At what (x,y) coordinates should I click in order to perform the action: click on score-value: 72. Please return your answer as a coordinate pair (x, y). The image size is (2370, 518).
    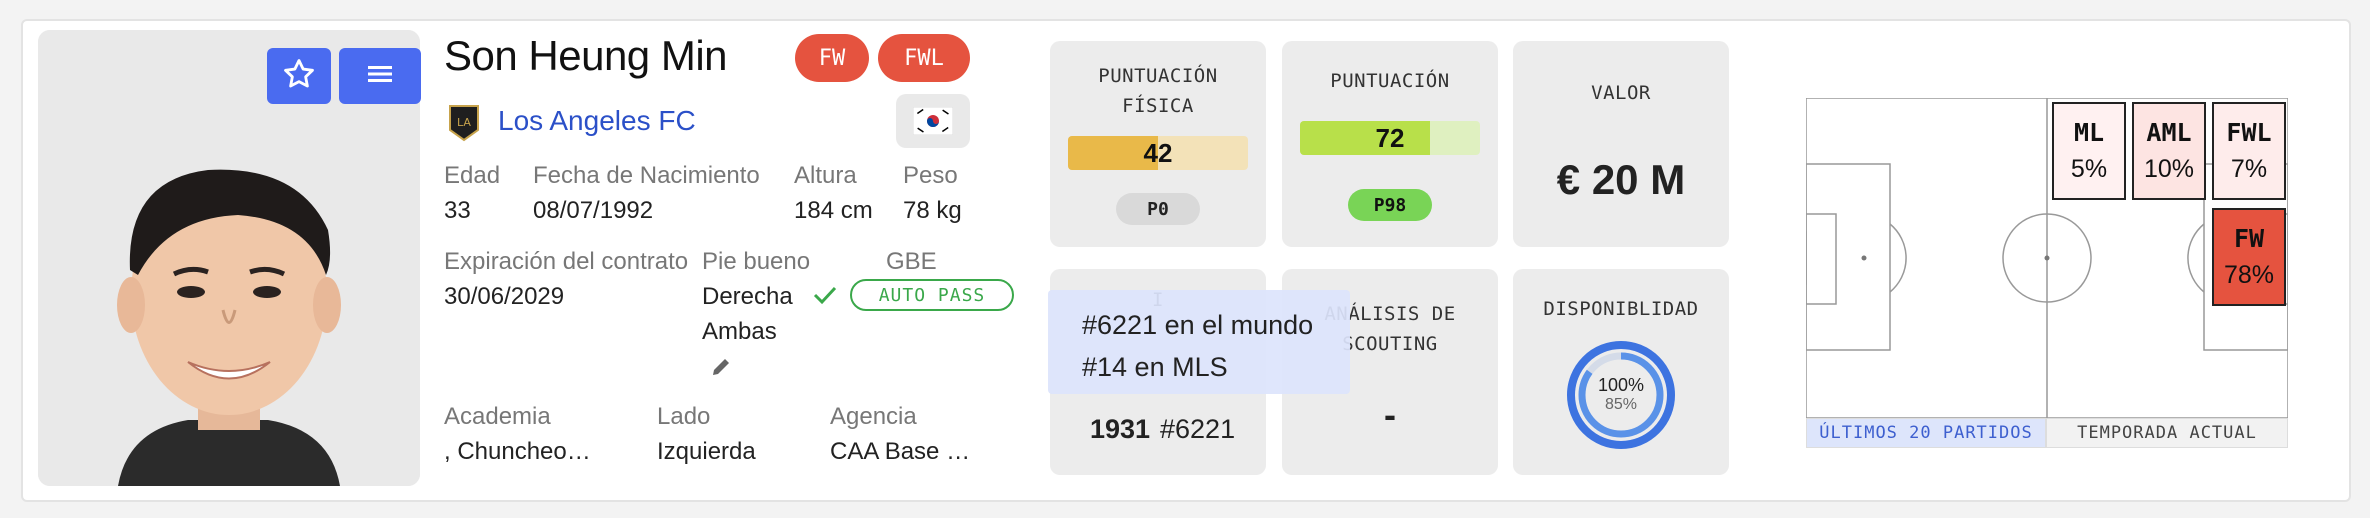
    Looking at the image, I should click on (1390, 137).